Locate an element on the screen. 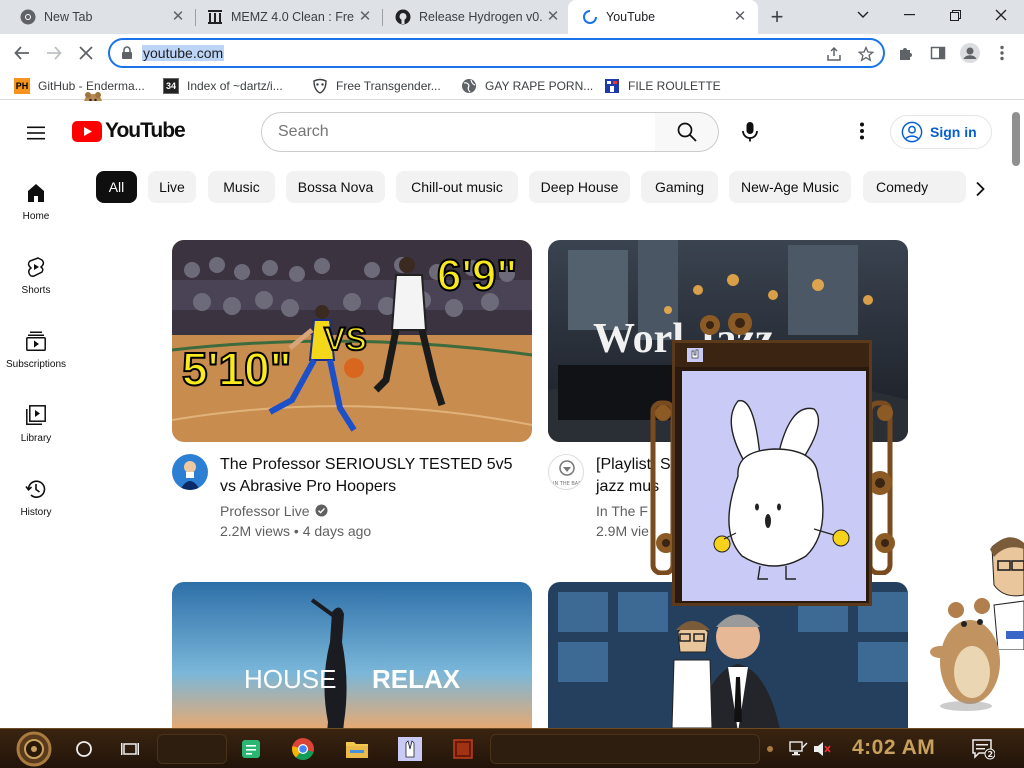  sign-in-button: Sign in is located at coordinates (941, 132).